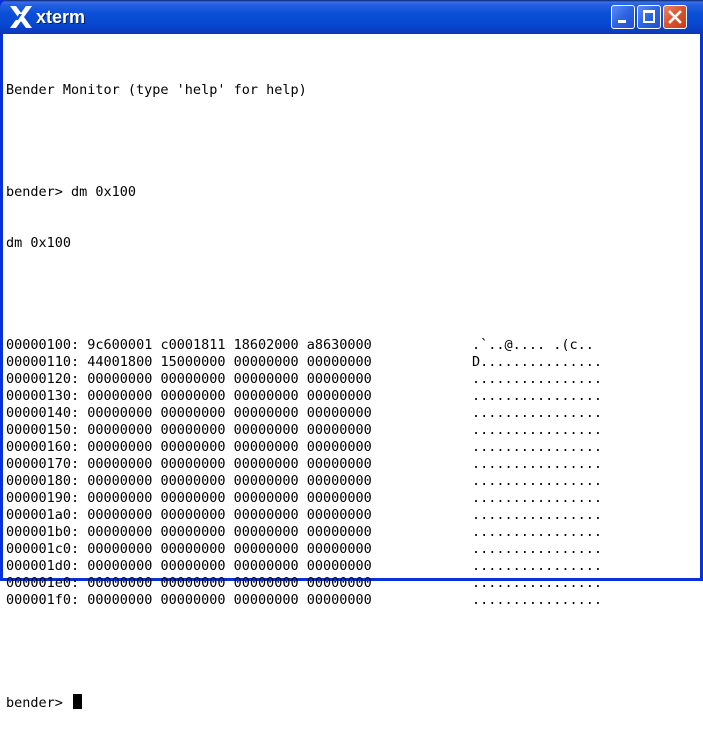 This screenshot has height=745, width=703. I want to click on dump-address: 00000110:, so click(43, 362).